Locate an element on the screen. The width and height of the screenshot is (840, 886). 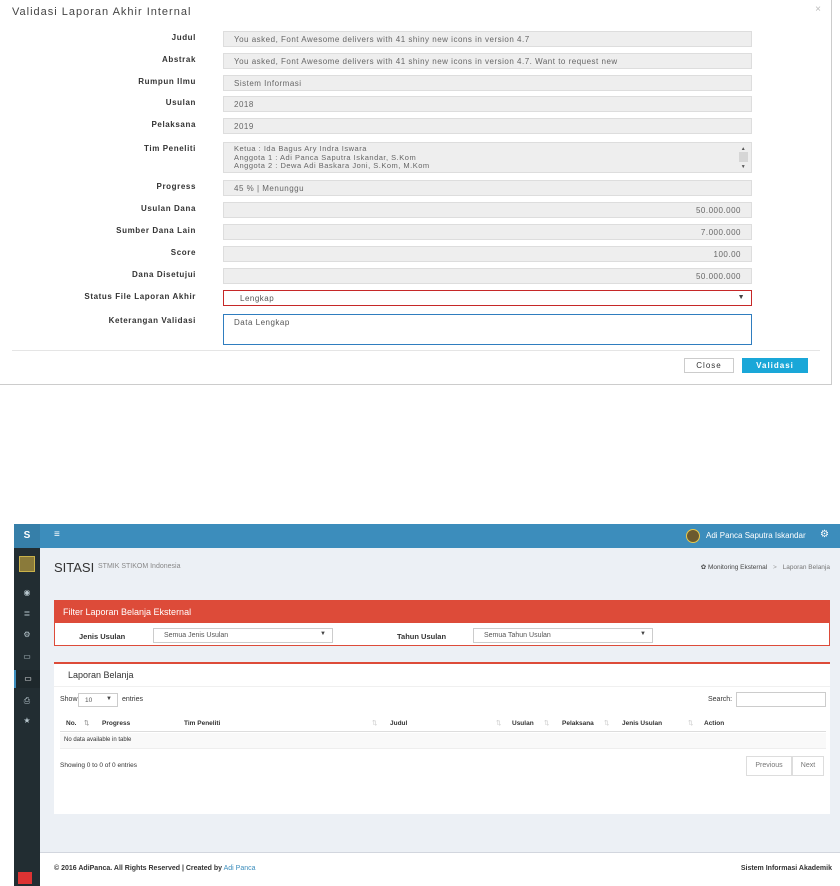
field-label: Abstrak is located at coordinates (179, 59).